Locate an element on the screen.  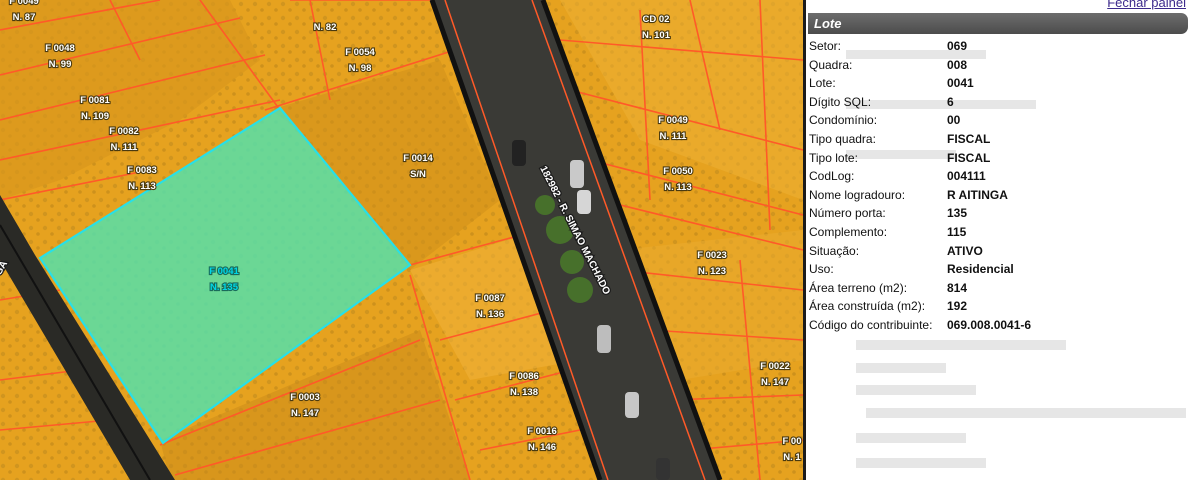
attribute-row: CodLog: 004111 is located at coordinates (920, 176).